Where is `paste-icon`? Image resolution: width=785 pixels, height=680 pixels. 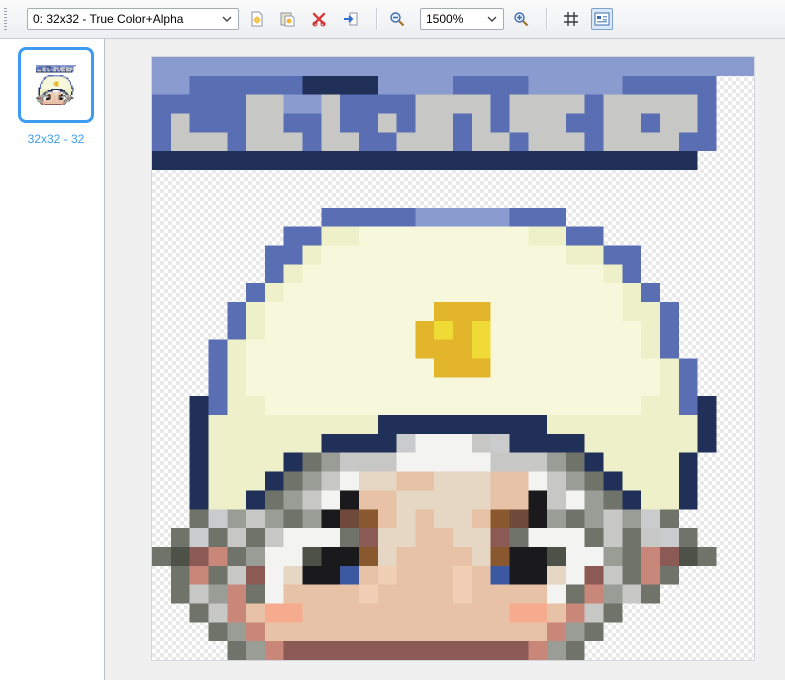 paste-icon is located at coordinates (287, 19).